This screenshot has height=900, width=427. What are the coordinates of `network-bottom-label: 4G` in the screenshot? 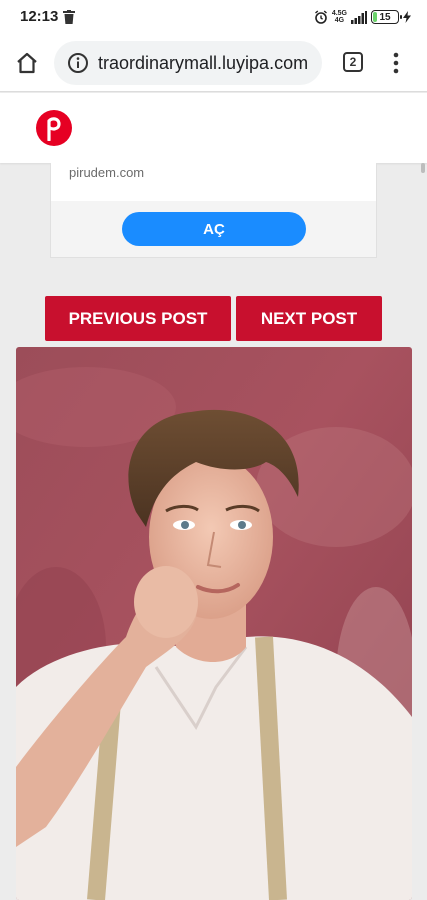 It's located at (339, 20).